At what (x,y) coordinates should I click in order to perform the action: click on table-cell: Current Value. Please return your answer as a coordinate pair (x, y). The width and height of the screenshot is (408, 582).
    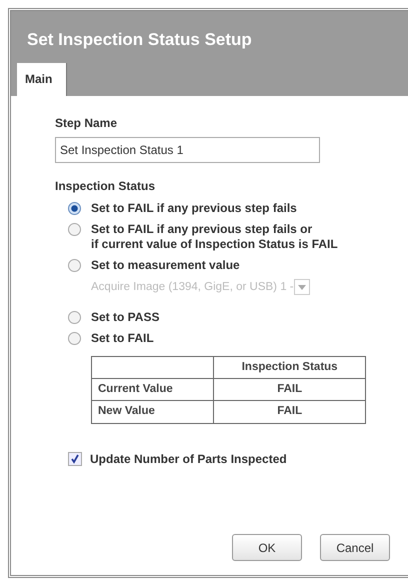
    Looking at the image, I should click on (153, 389).